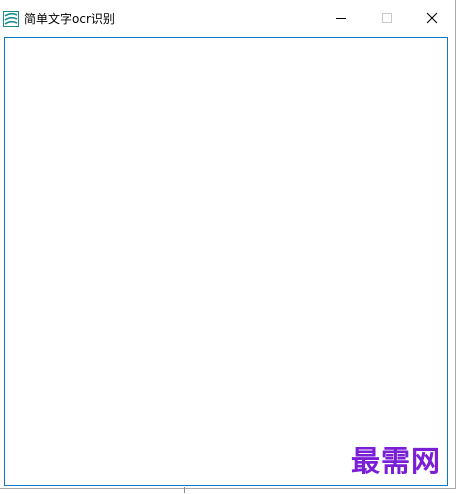  What do you see at coordinates (11, 19) in the screenshot?
I see `app-logo-icon` at bounding box center [11, 19].